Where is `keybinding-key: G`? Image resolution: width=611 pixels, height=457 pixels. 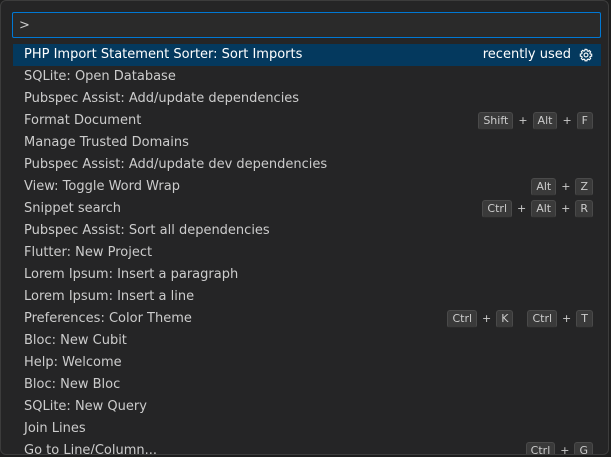 keybinding-key: G is located at coordinates (583, 448).